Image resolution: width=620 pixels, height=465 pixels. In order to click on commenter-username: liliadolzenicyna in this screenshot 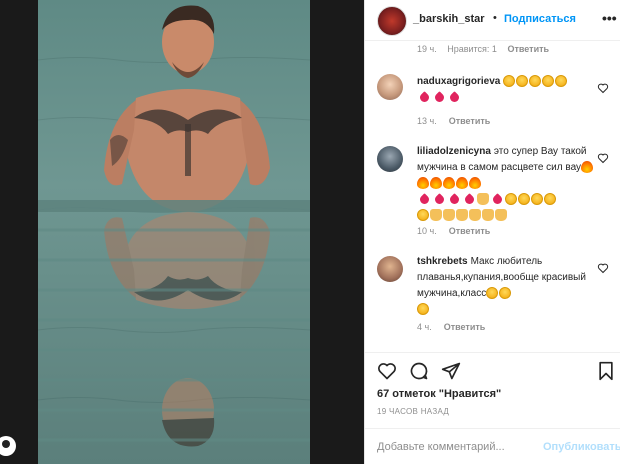, I will do `click(454, 151)`.